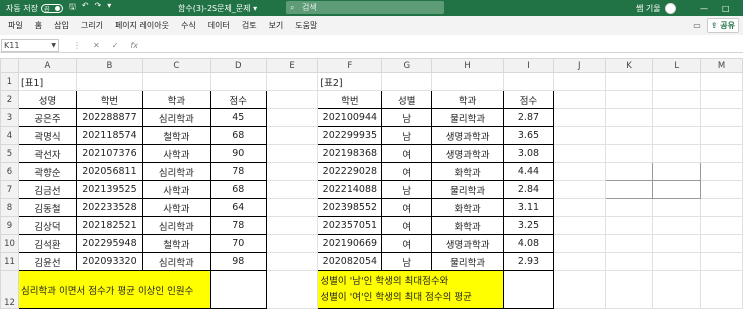 This screenshot has width=743, height=309. I want to click on undo-icon: ↶, so click(85, 8).